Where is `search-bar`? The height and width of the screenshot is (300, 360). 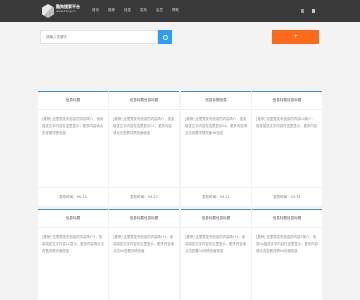 search-bar is located at coordinates (106, 37).